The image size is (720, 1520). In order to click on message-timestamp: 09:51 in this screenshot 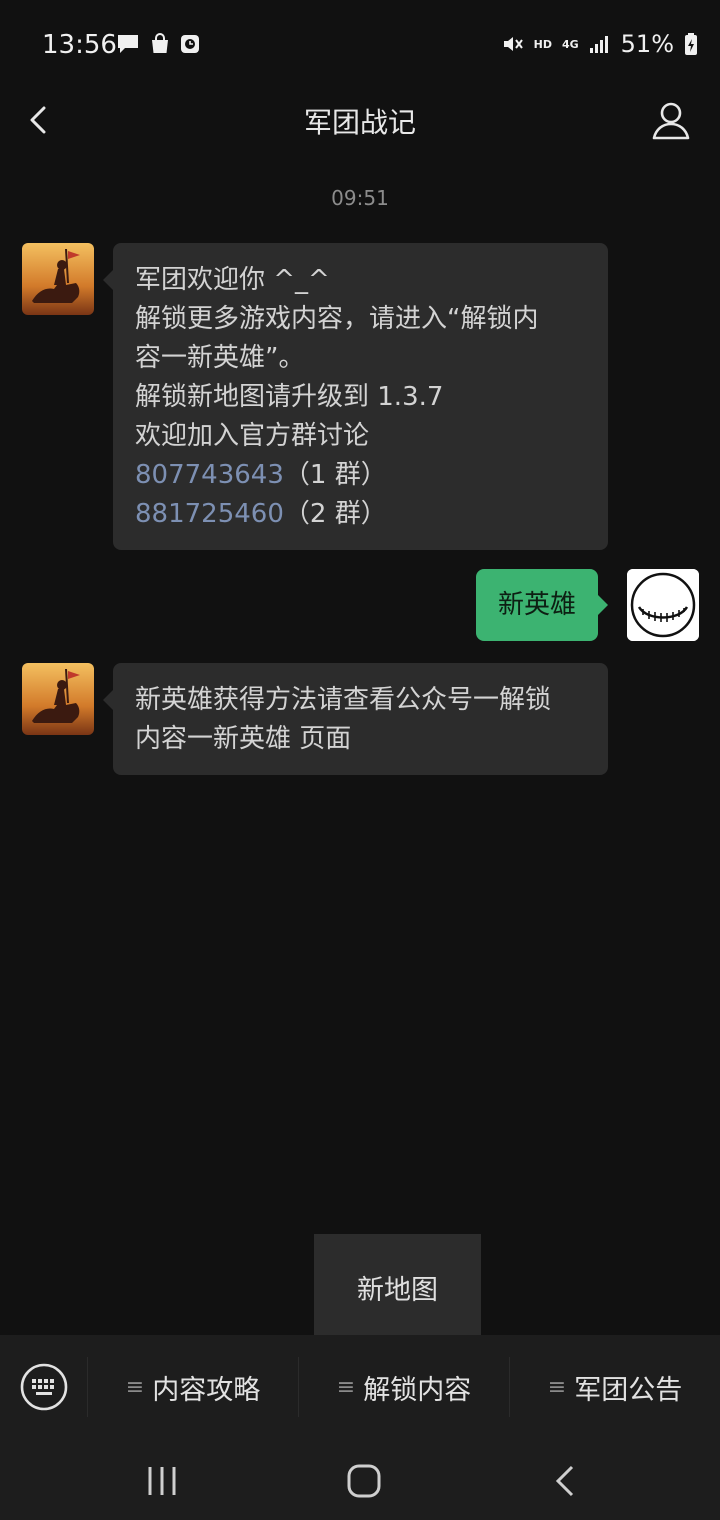, I will do `click(360, 198)`.